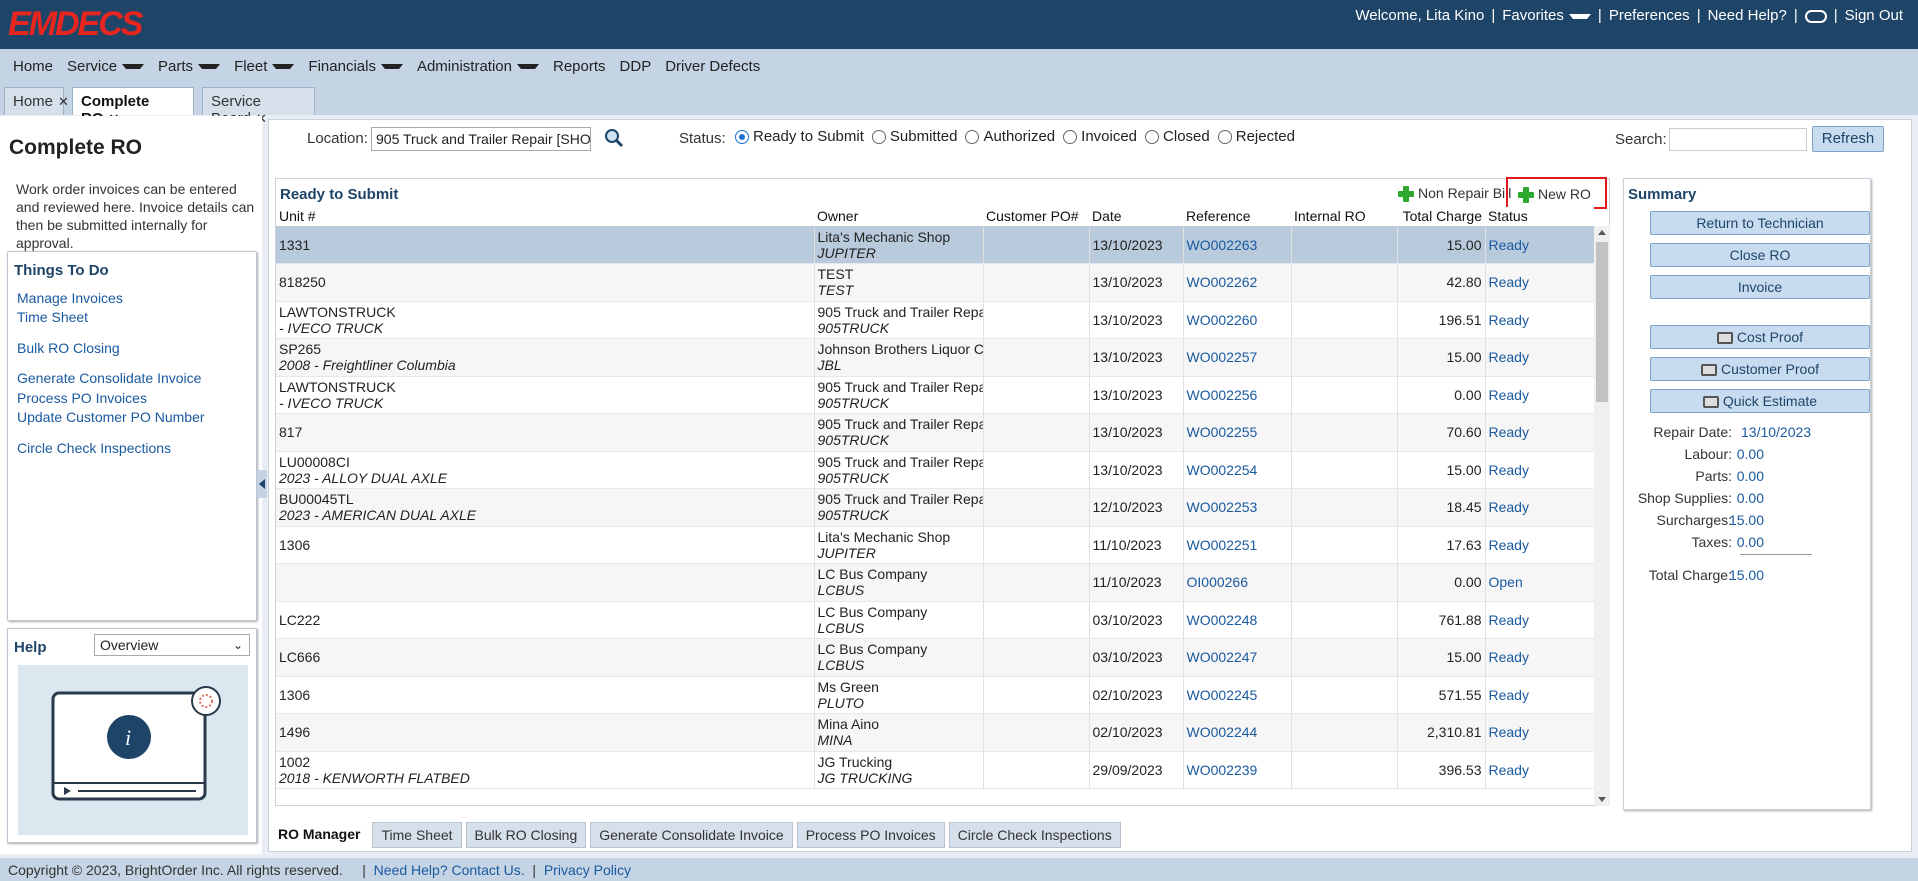  Describe the element at coordinates (262, 484) in the screenshot. I see `collapse-panel-handle` at that location.